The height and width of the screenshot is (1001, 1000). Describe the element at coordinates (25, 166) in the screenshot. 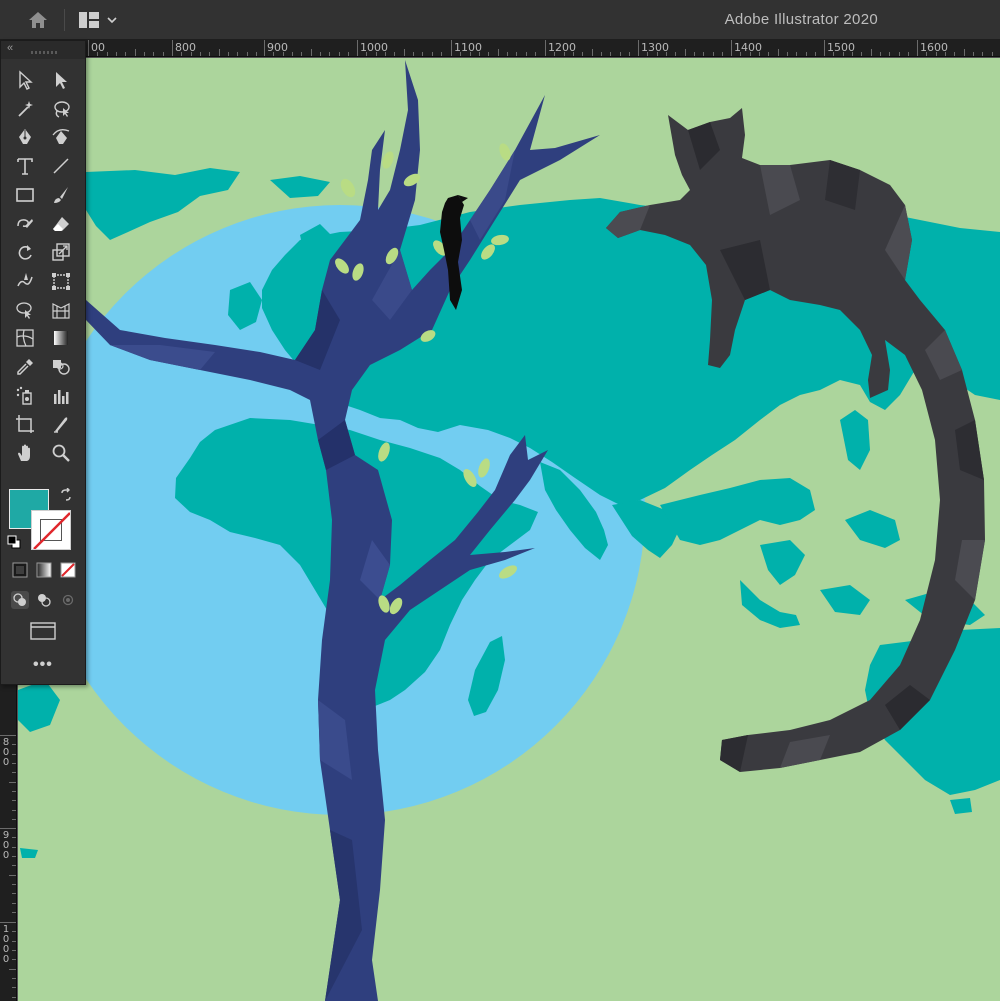

I see `type-tool-button` at that location.